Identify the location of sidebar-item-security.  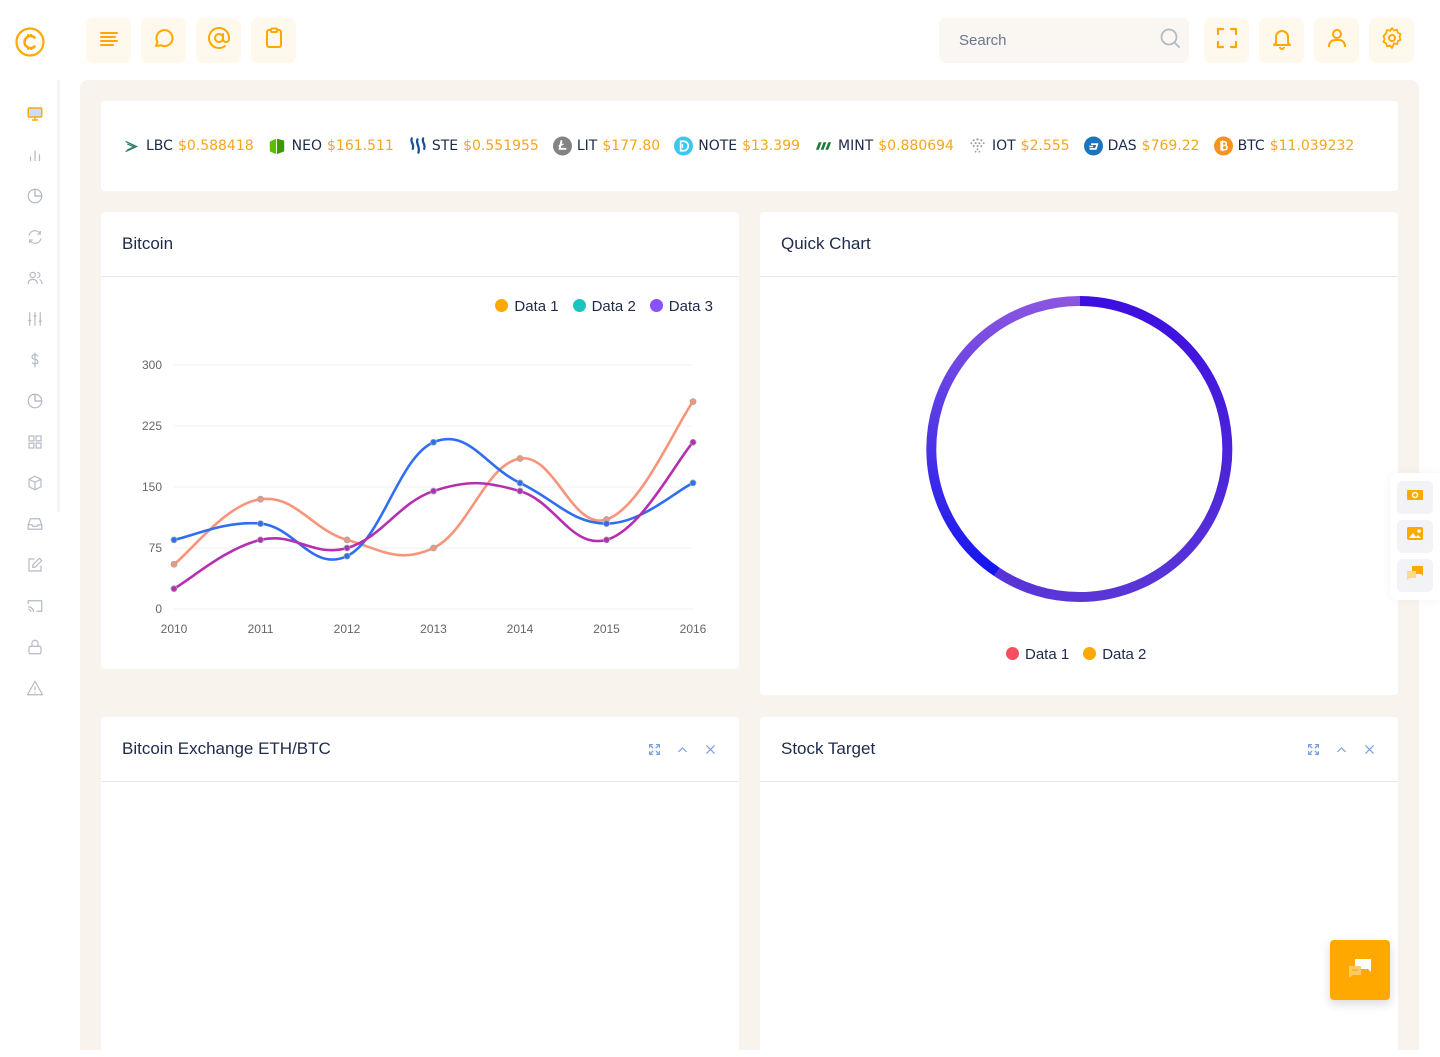
(35, 649).